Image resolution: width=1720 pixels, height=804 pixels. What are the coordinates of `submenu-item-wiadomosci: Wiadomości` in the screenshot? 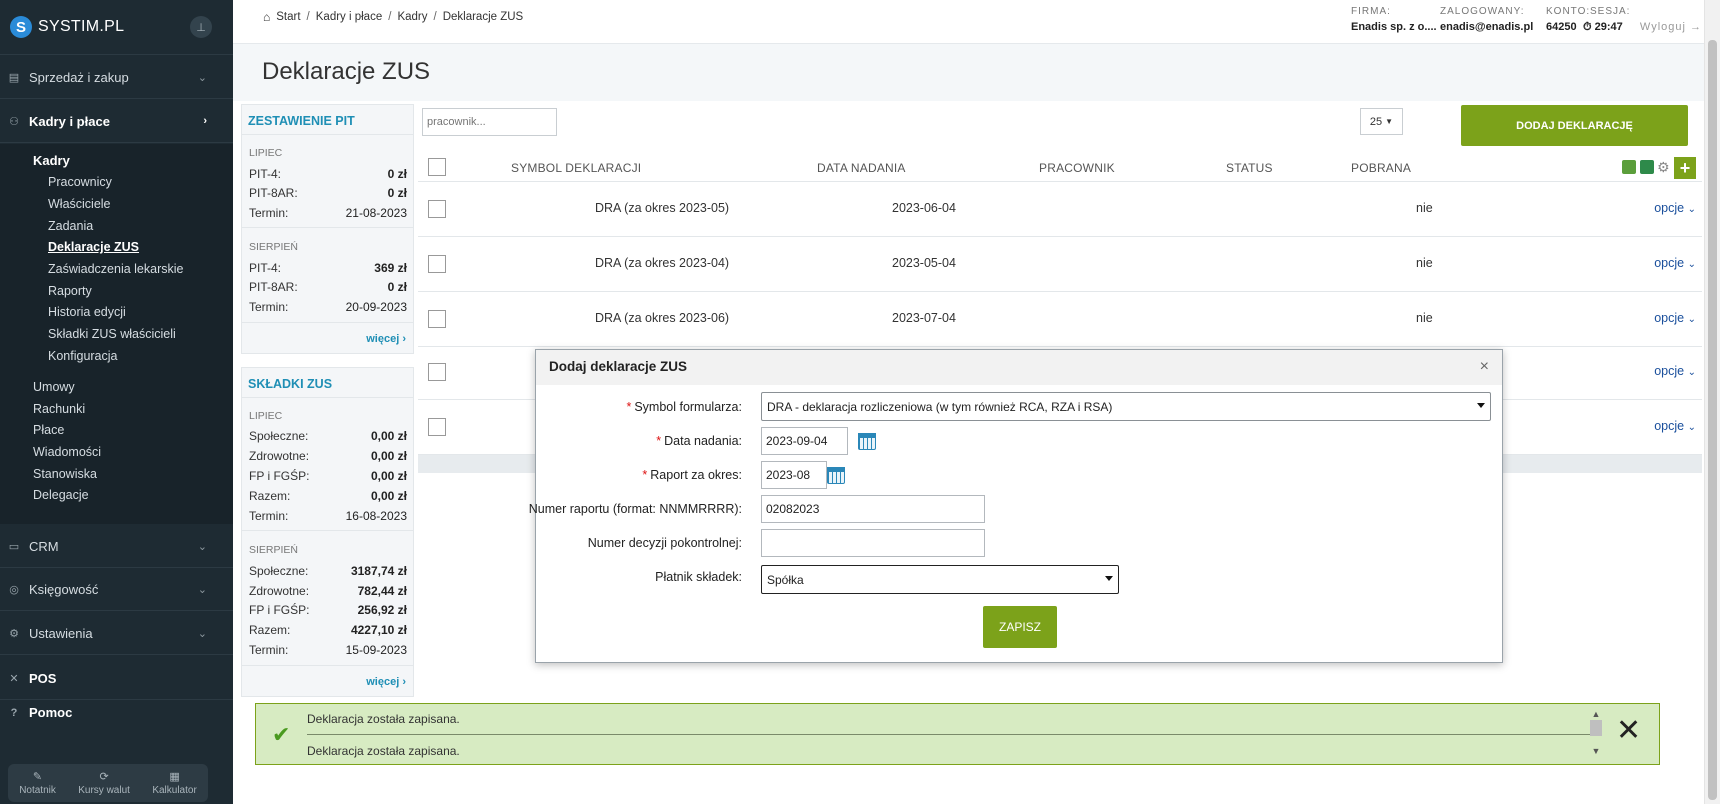 It's located at (67, 452).